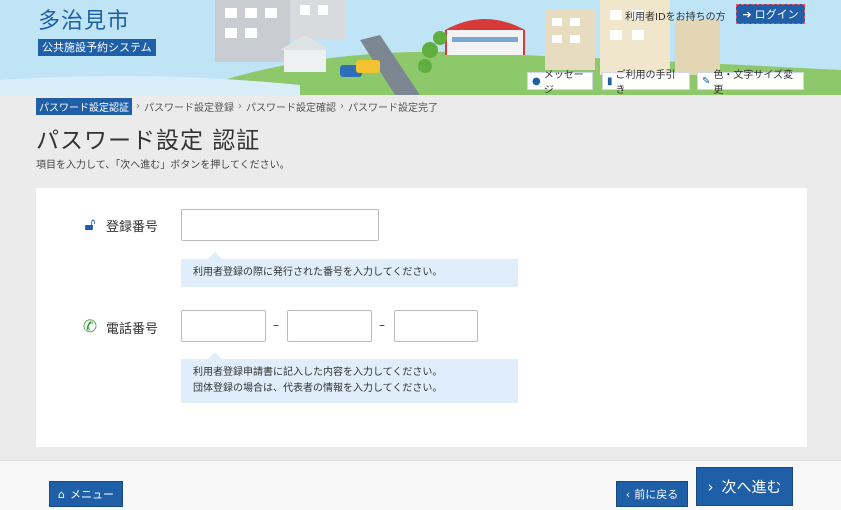 This screenshot has width=841, height=510. I want to click on phone-part2-input, so click(329, 326).